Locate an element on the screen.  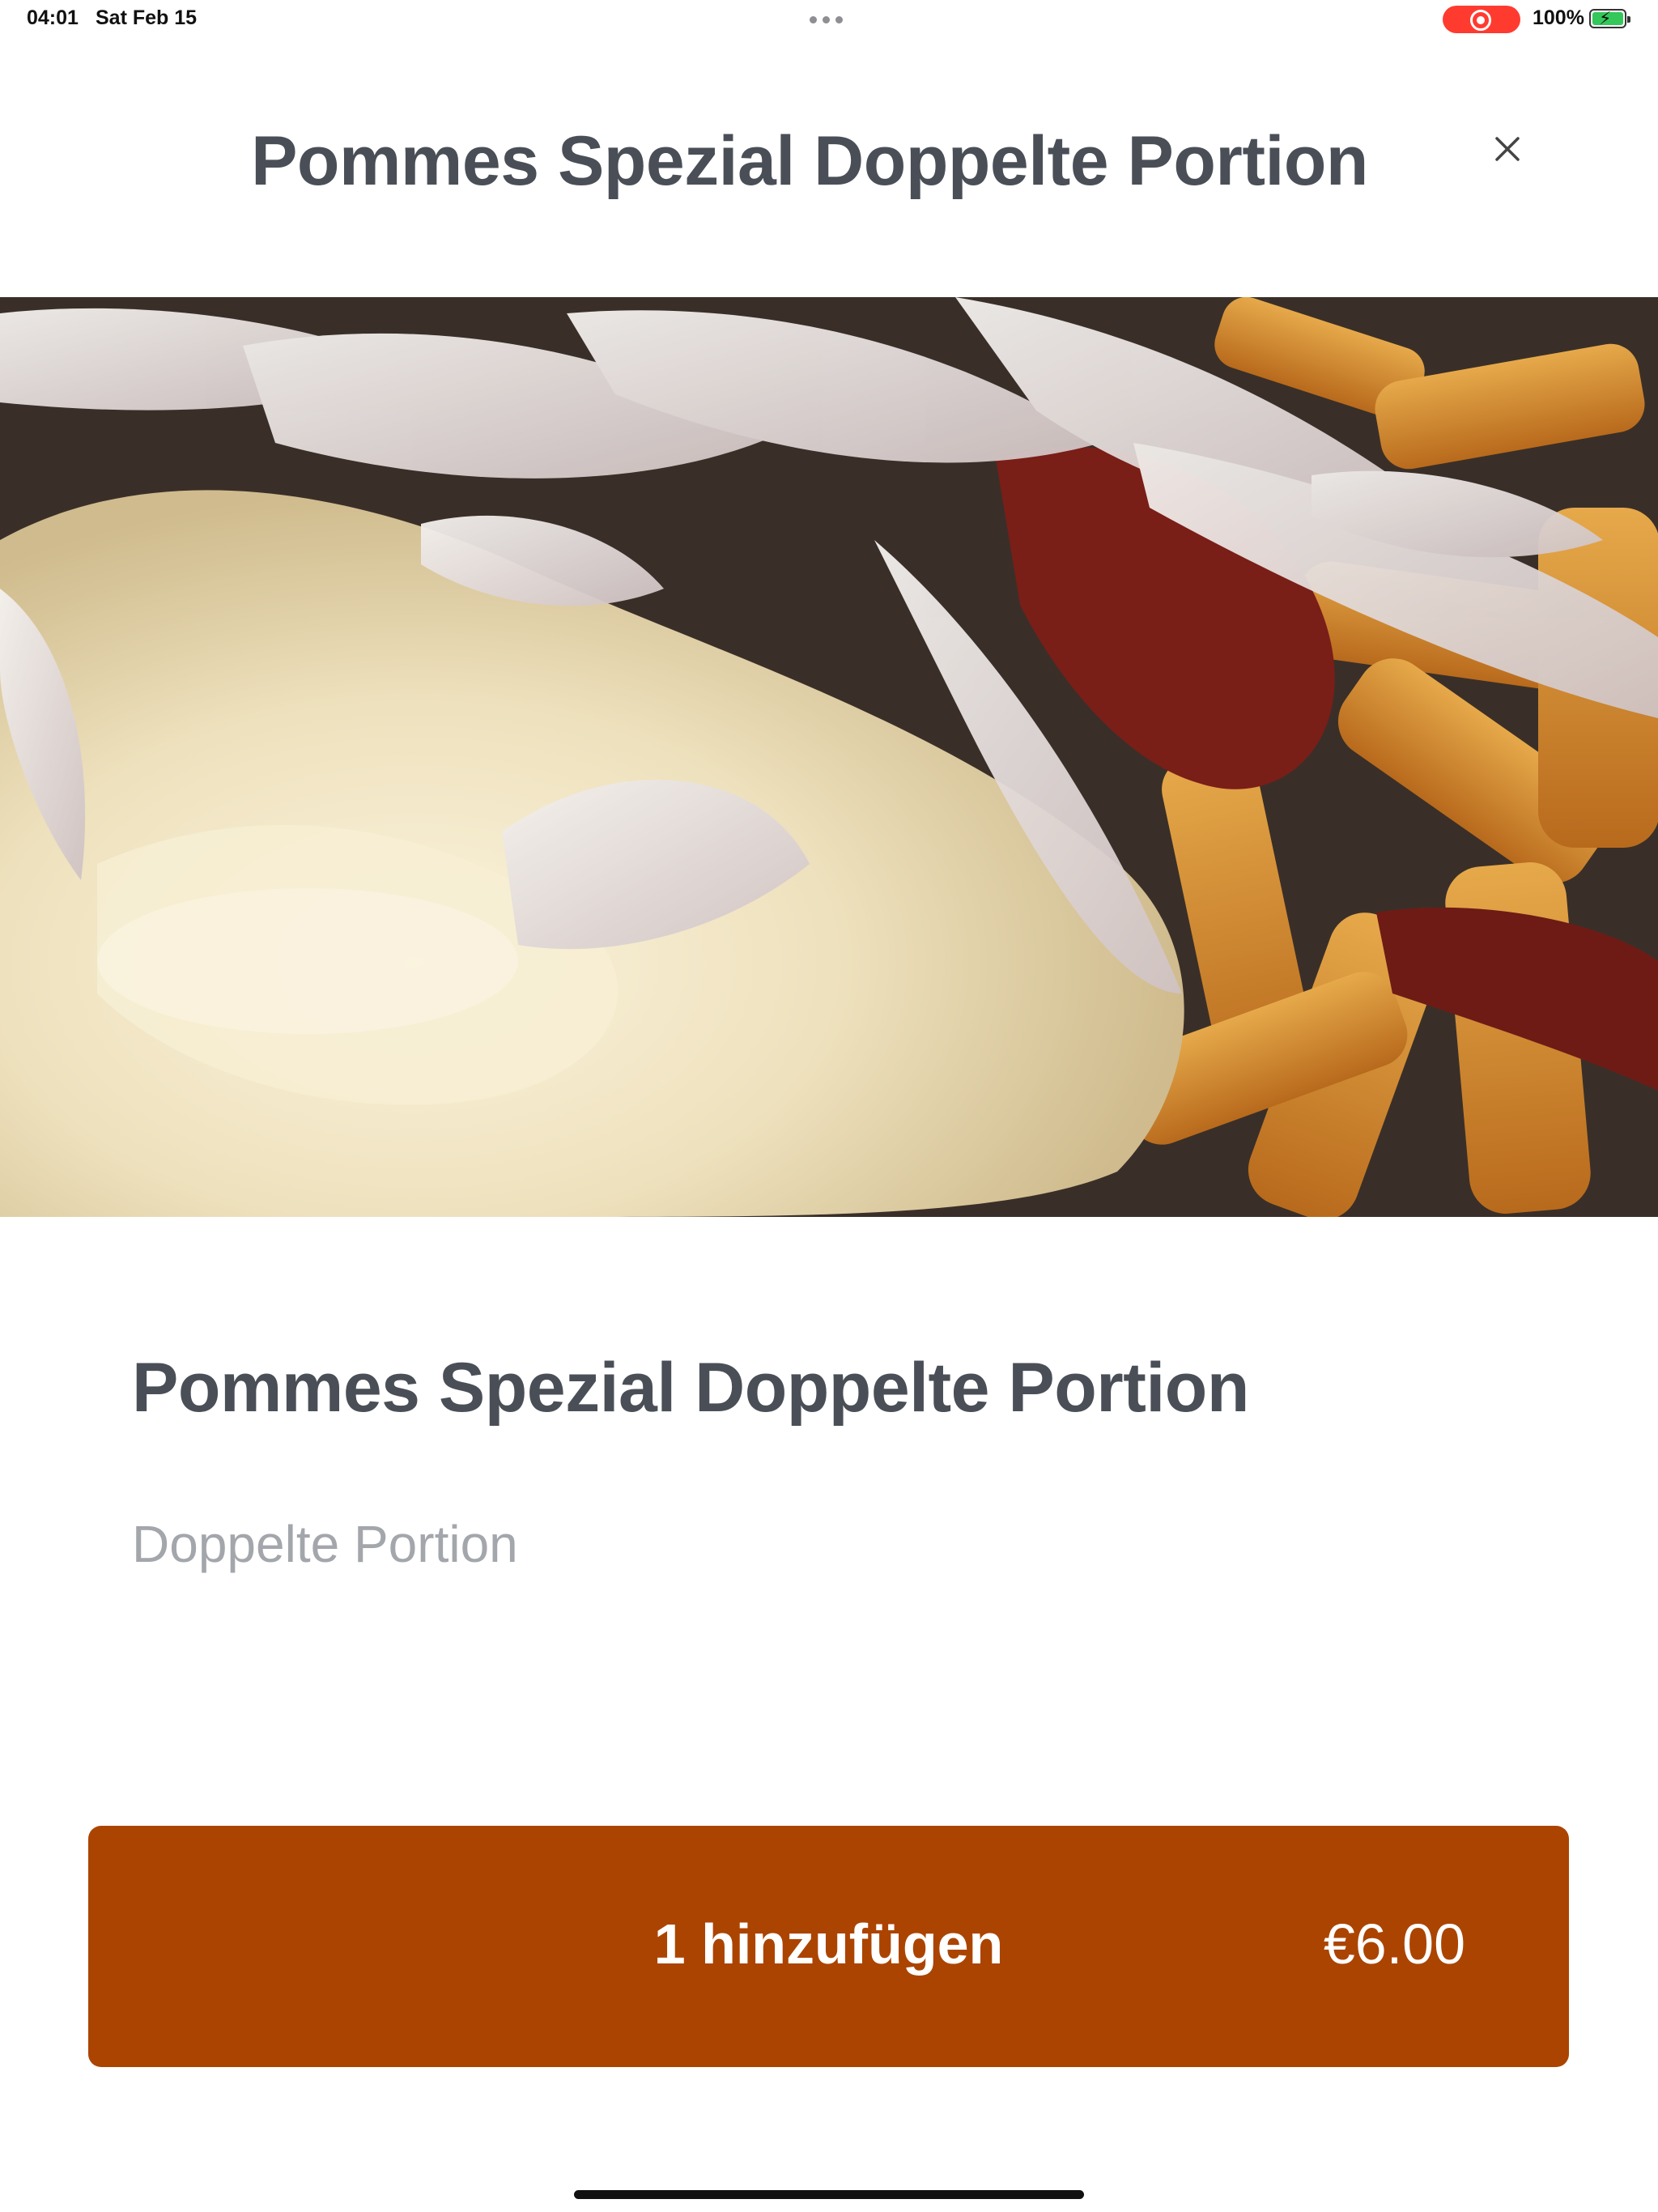
battery-percentage: 100% is located at coordinates (1558, 18).